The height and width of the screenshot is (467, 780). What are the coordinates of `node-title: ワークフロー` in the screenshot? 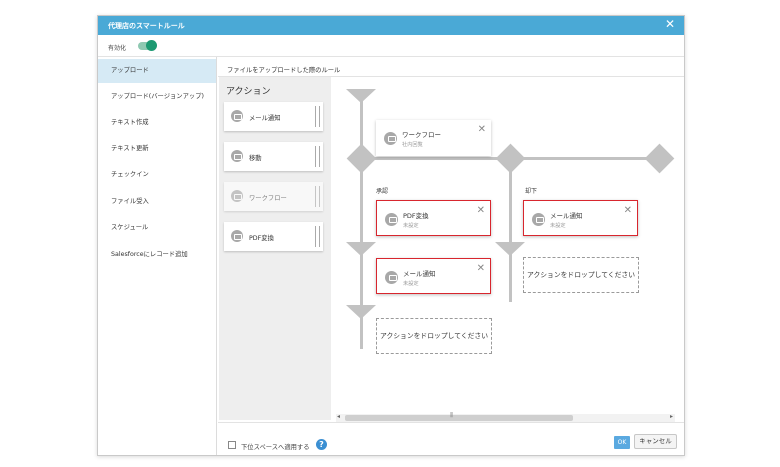 It's located at (421, 135).